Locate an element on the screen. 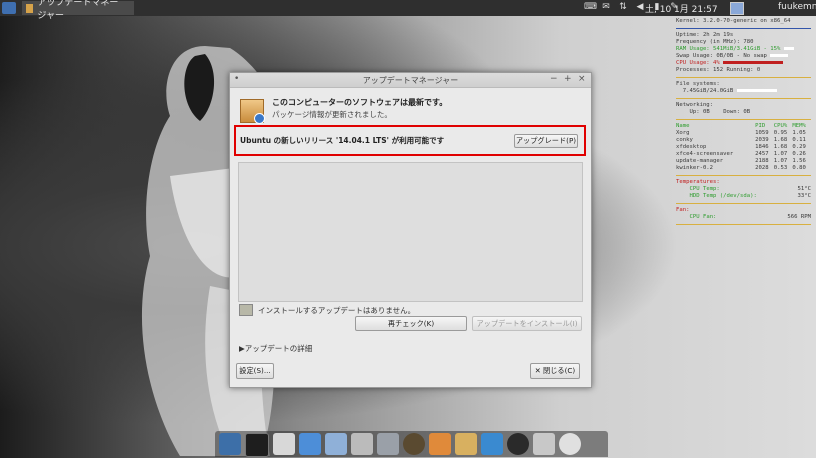 The width and height of the screenshot is (816, 458). cell: kwinker-0.2 is located at coordinates (695, 168).